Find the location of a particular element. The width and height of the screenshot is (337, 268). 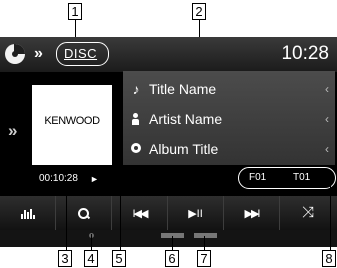

shuffle-icon: ⤨ is located at coordinates (307, 212).